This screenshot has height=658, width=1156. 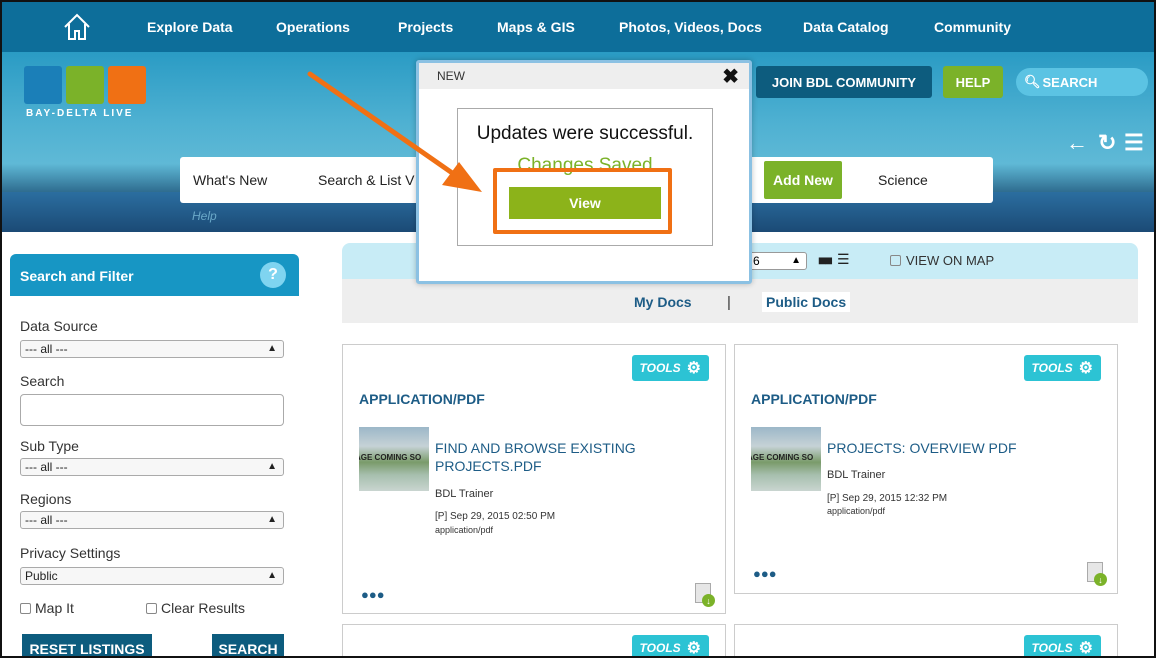 What do you see at coordinates (1134, 143) in the screenshot?
I see `menu-icon: ☰` at bounding box center [1134, 143].